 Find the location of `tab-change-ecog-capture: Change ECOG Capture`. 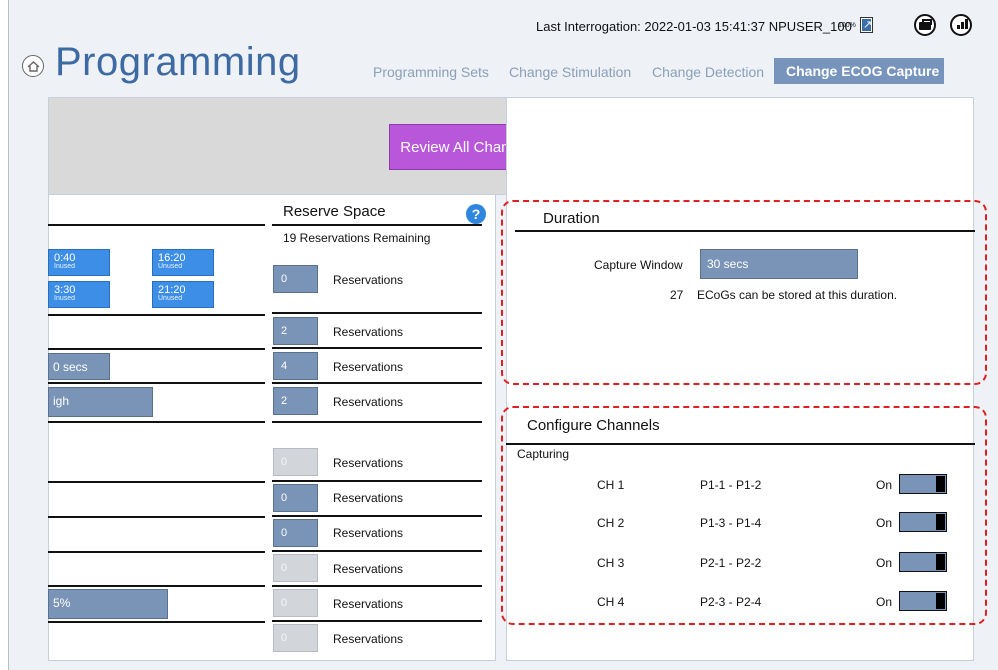

tab-change-ecog-capture: Change ECOG Capture is located at coordinates (859, 71).